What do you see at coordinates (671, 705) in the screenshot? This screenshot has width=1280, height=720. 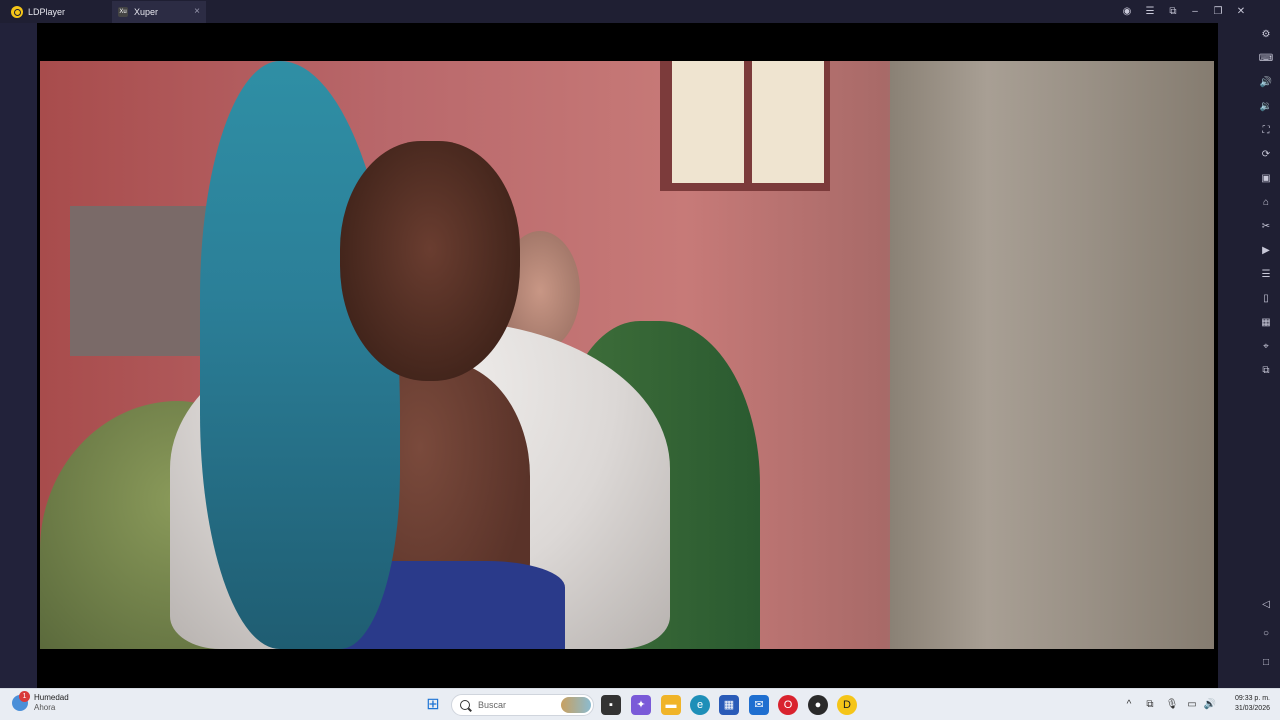 I see `file-explorer-icon: ▬` at bounding box center [671, 705].